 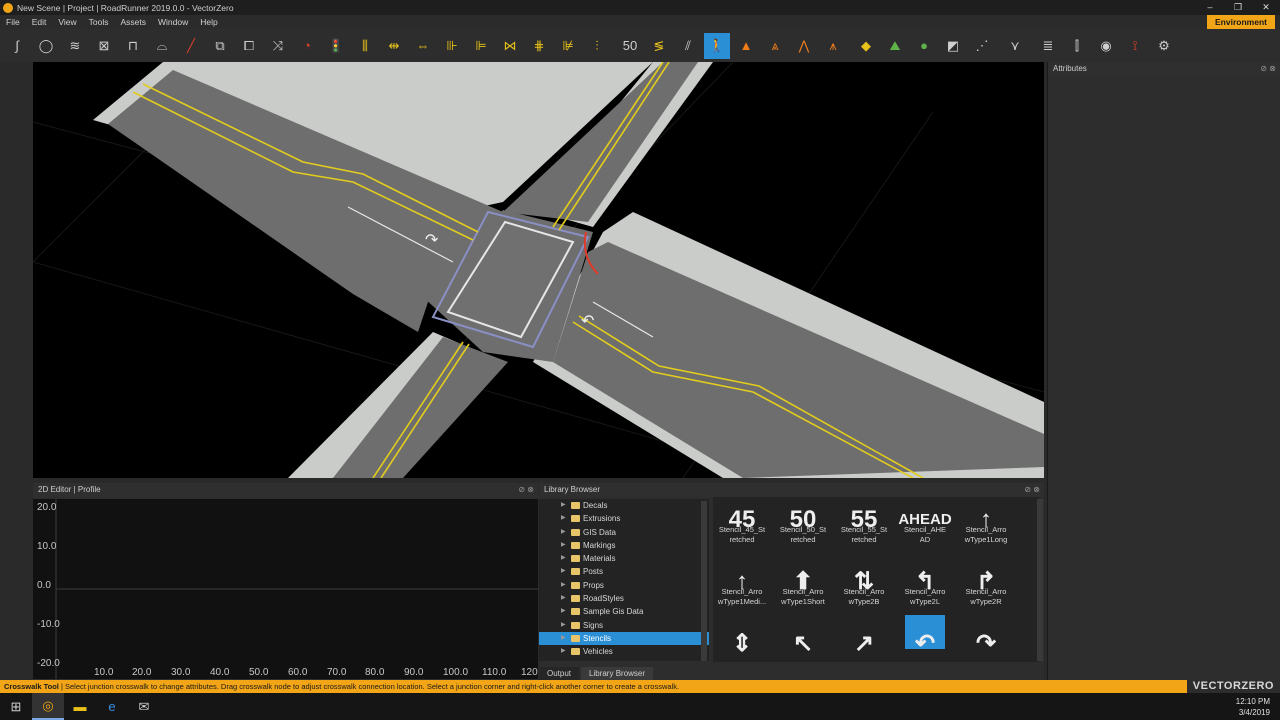 I want to click on file-explorer-icon: ▬, so click(x=80, y=706).